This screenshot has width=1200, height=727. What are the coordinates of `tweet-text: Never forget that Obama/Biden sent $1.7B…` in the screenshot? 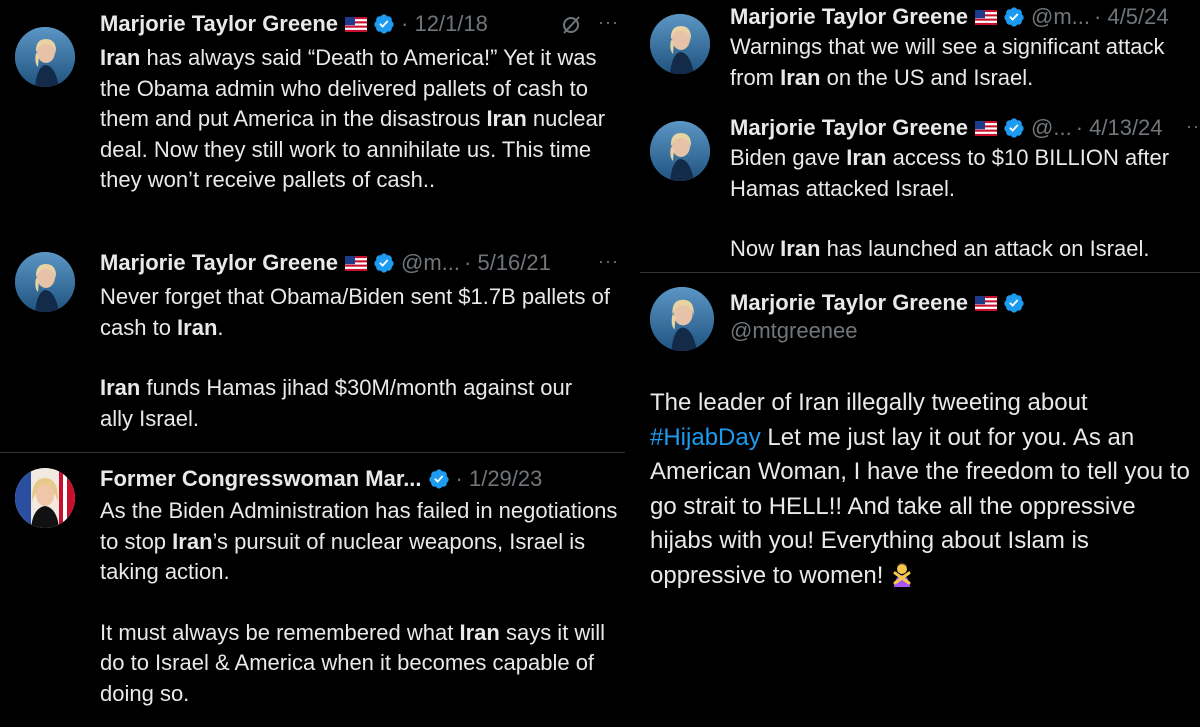 It's located at (355, 358).